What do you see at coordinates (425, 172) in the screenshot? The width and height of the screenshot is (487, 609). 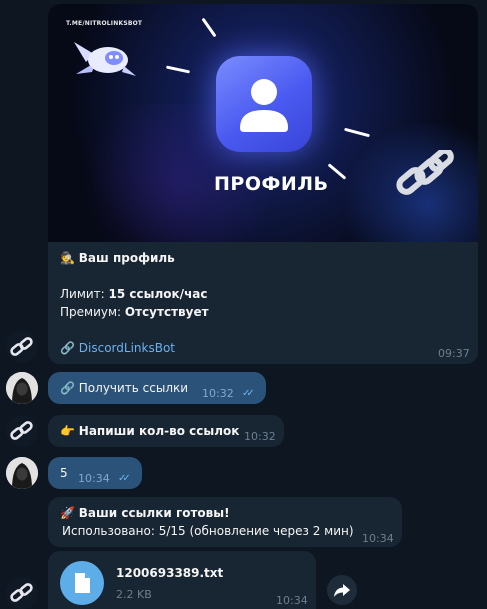 I see `chain-link-icon` at bounding box center [425, 172].